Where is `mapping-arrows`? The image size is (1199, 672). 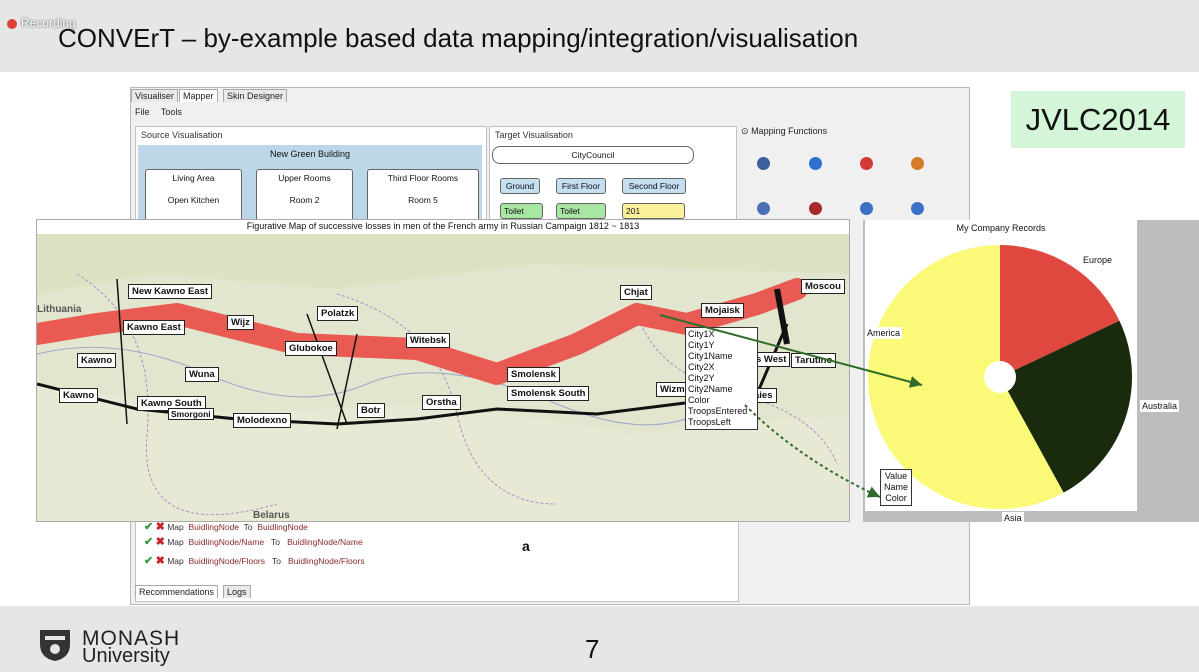
mapping-arrows is located at coordinates (791, 406).